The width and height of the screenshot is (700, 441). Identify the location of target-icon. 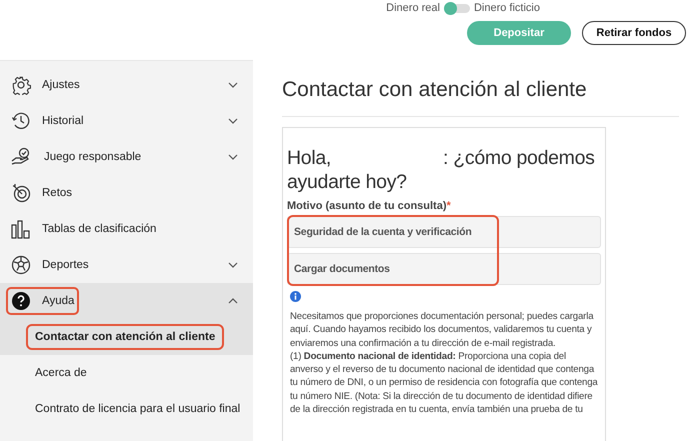
(21, 193).